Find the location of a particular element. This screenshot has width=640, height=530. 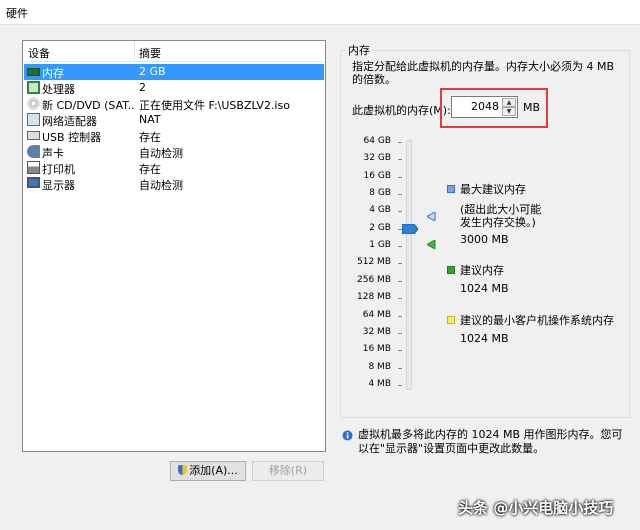

max-memory-note: (超出此大小可能发生内存交换。) is located at coordinates (501, 216).